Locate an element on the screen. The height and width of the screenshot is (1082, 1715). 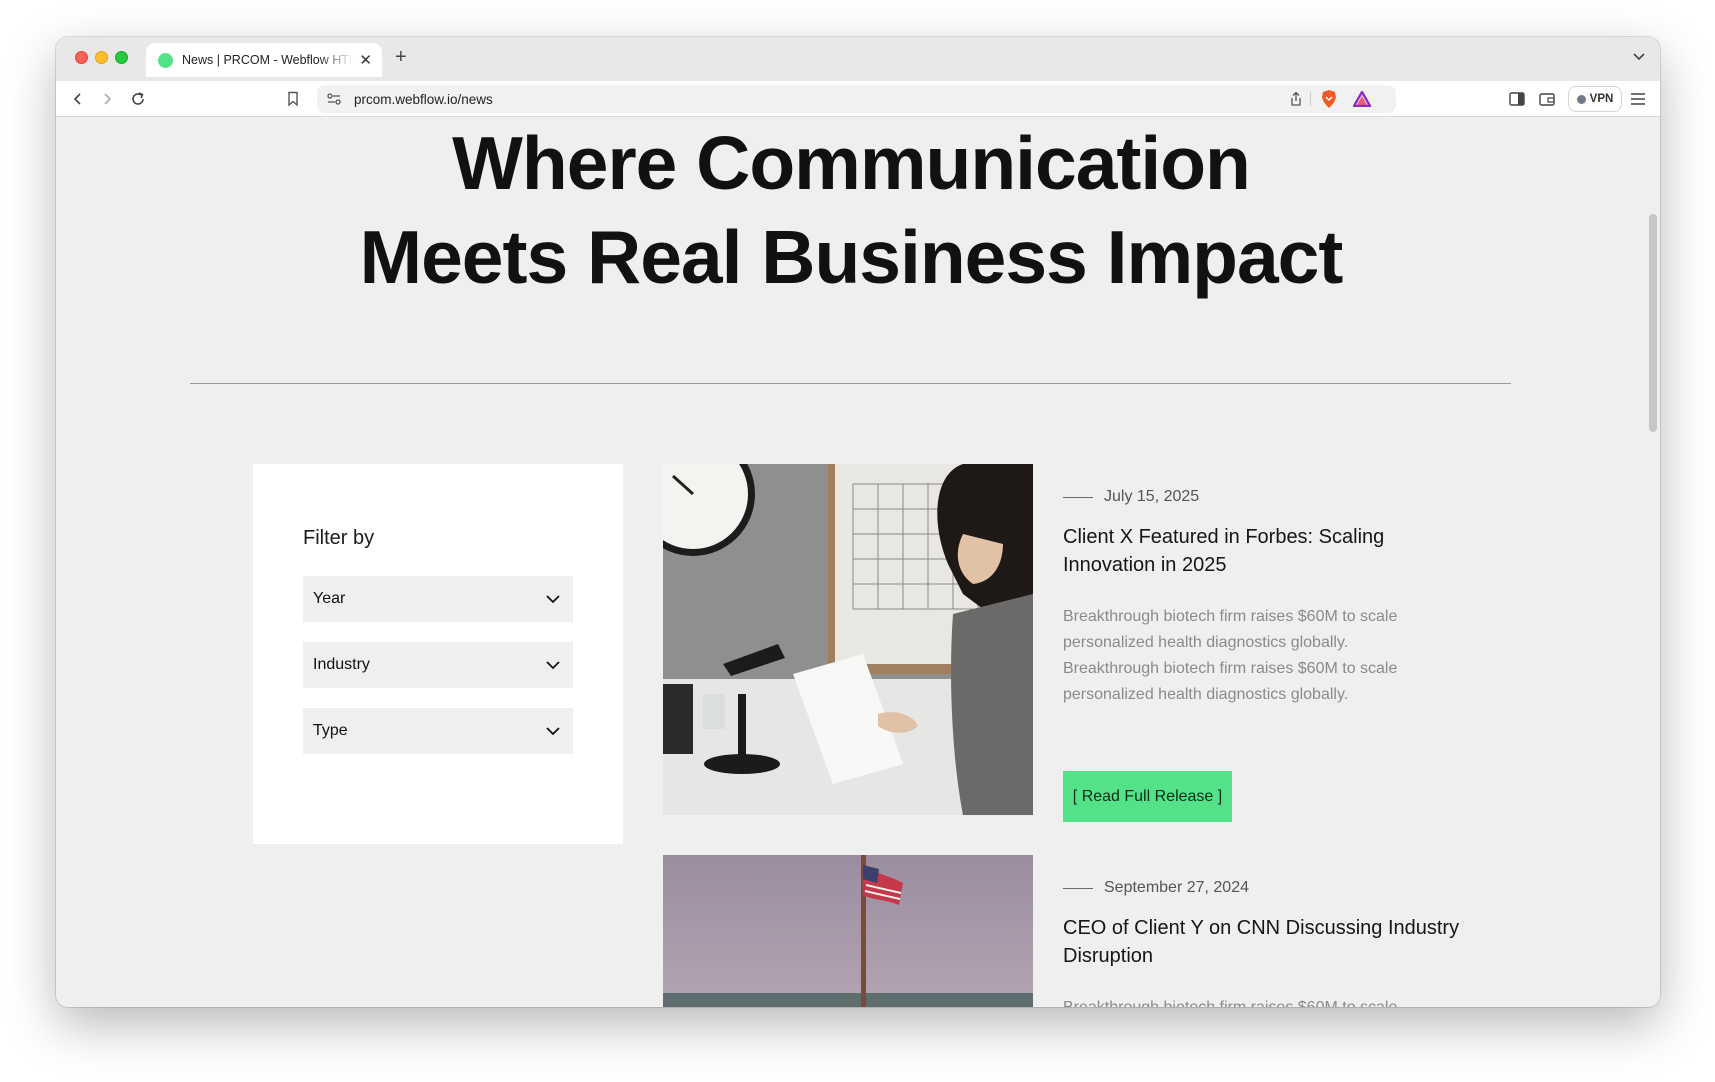
hero-line-2: Meets Real Business Impact is located at coordinates (851, 257).